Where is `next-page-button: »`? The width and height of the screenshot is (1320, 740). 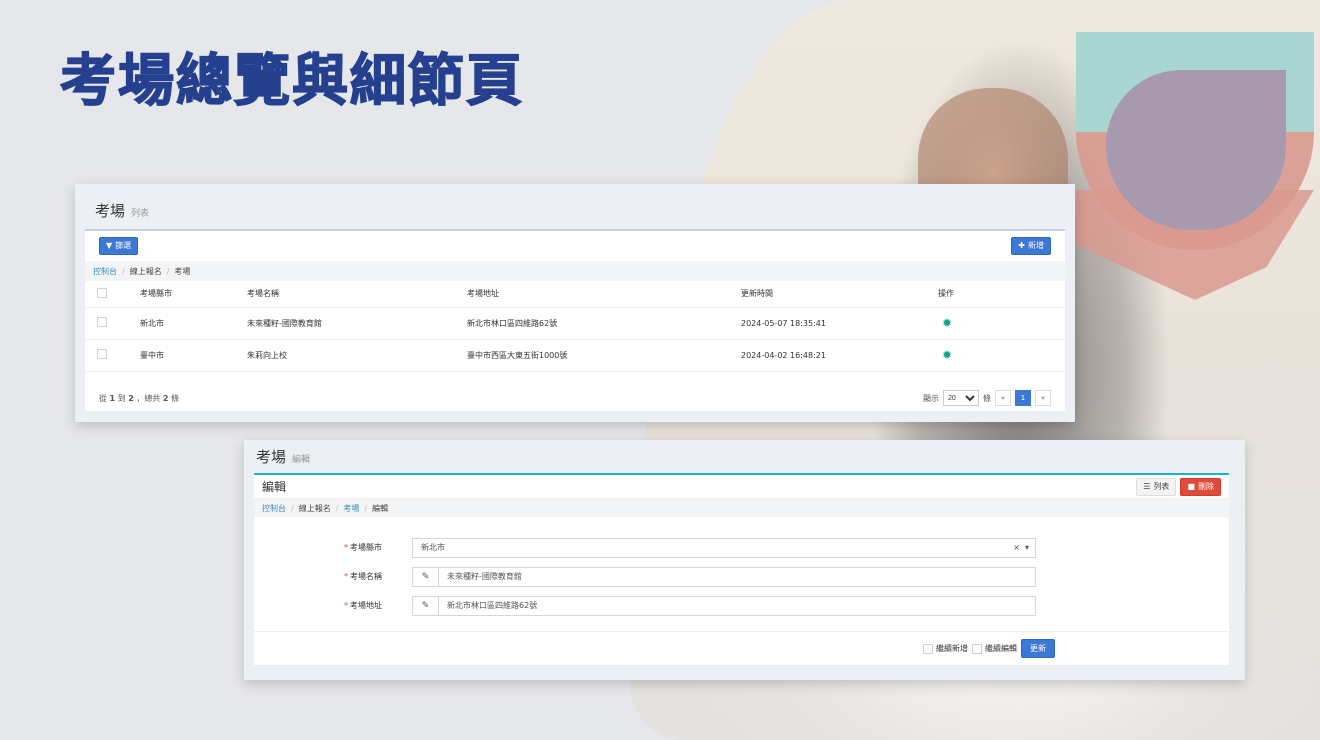
next-page-button: » is located at coordinates (1043, 398).